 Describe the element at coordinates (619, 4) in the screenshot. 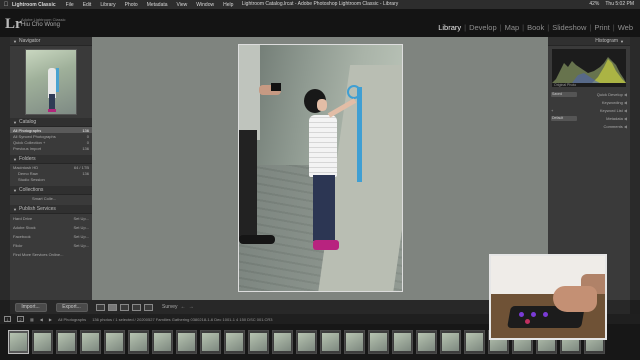

I see `menubar-clock: Thu 5:02 PM` at that location.